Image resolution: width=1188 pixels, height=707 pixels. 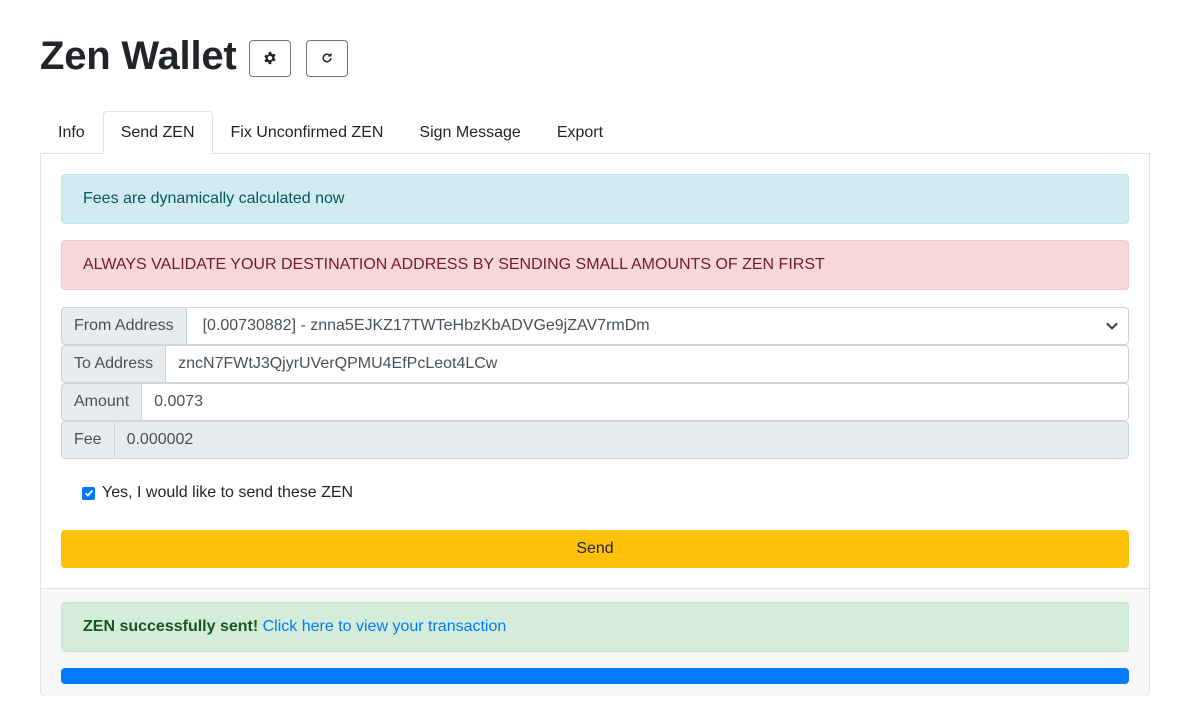 I want to click on tab-info: Info, so click(x=71, y=132).